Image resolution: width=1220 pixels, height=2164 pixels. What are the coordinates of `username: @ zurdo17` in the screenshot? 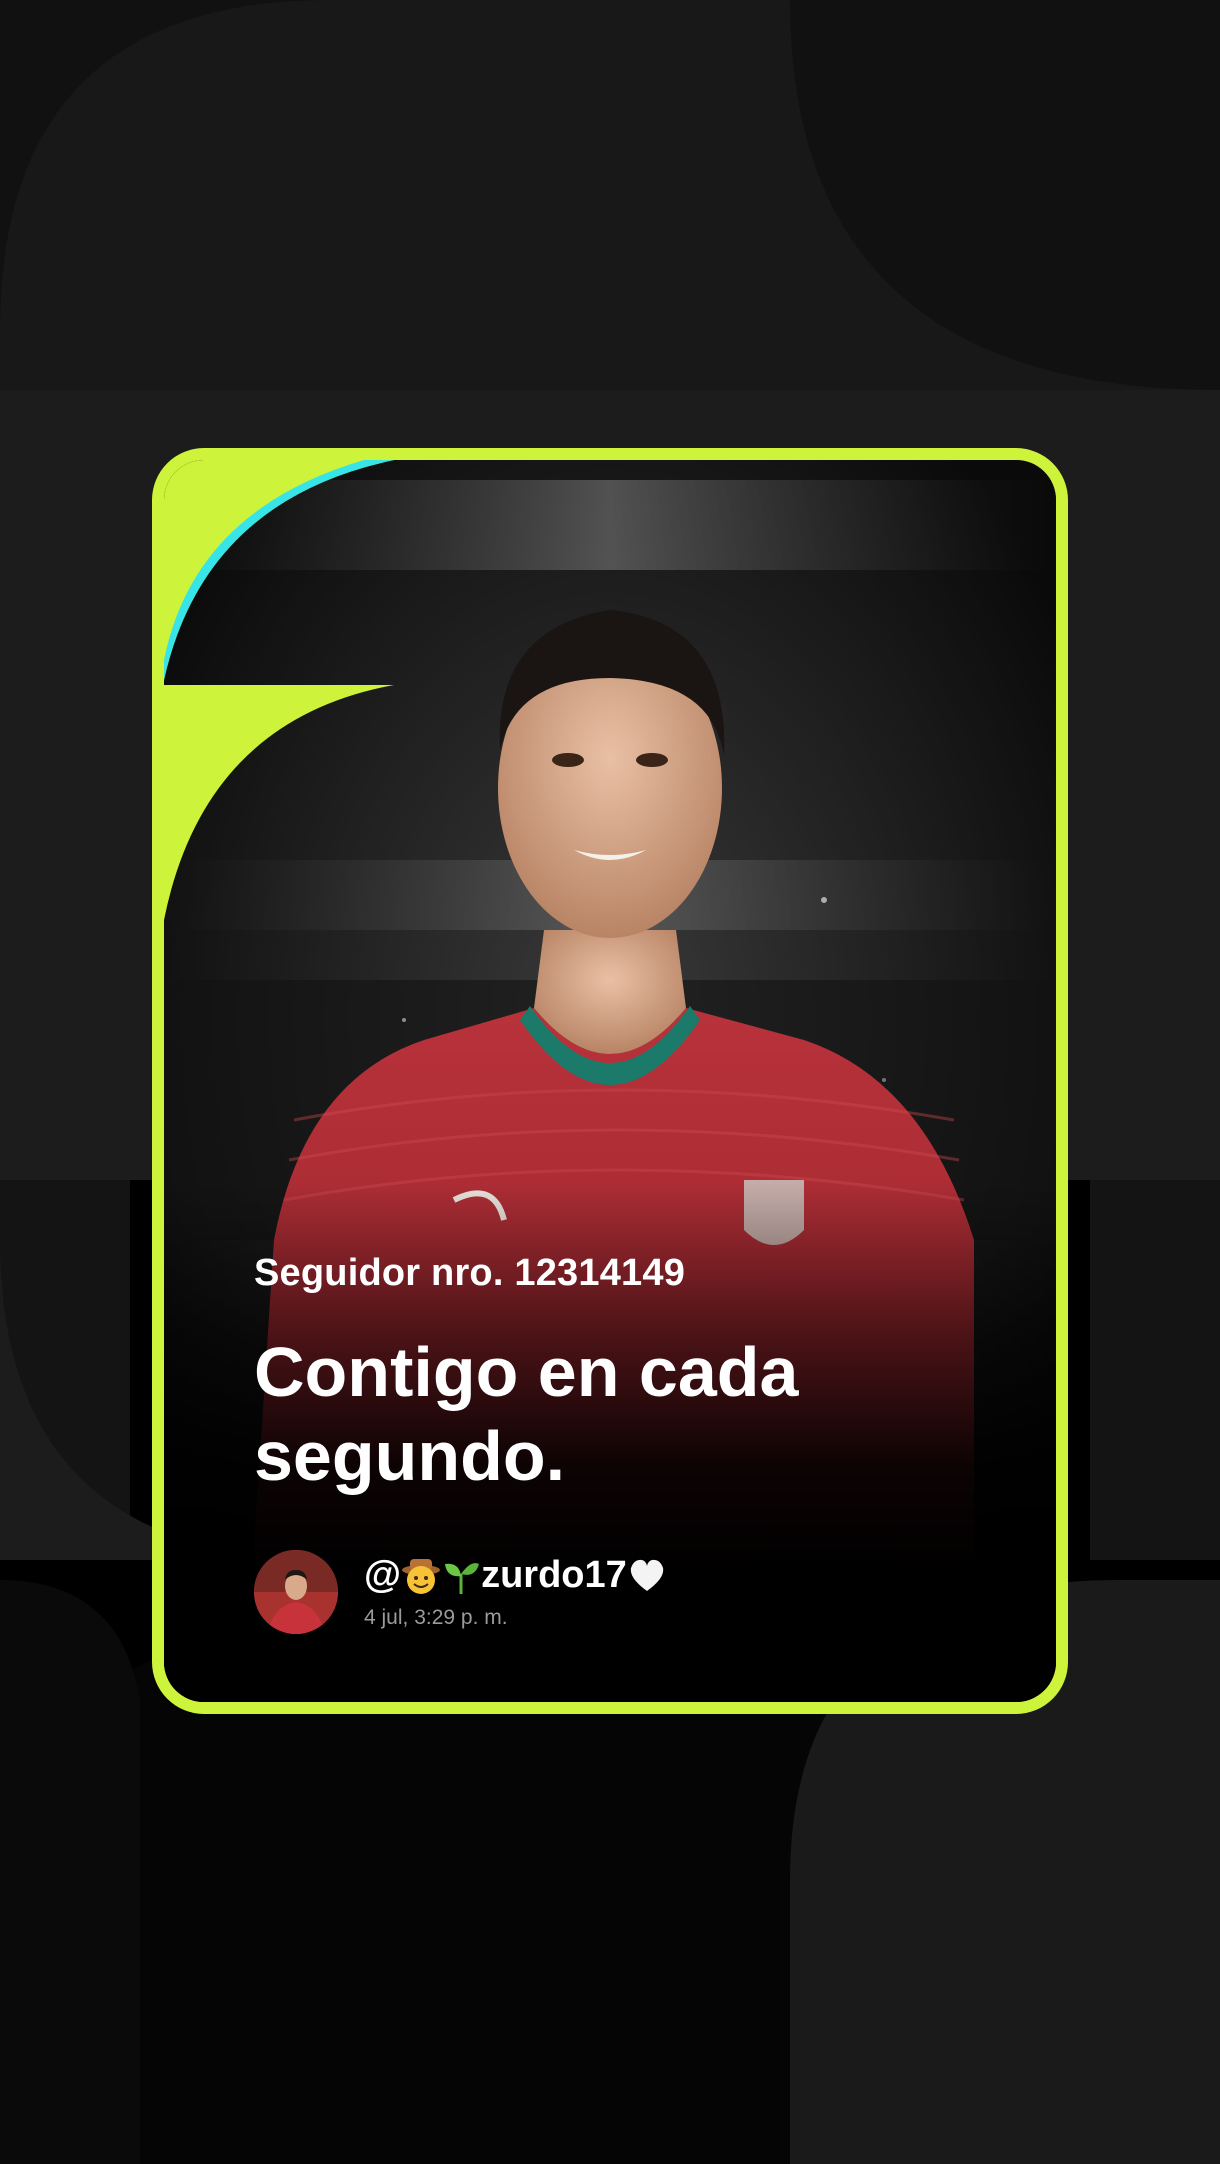 It's located at (515, 1575).